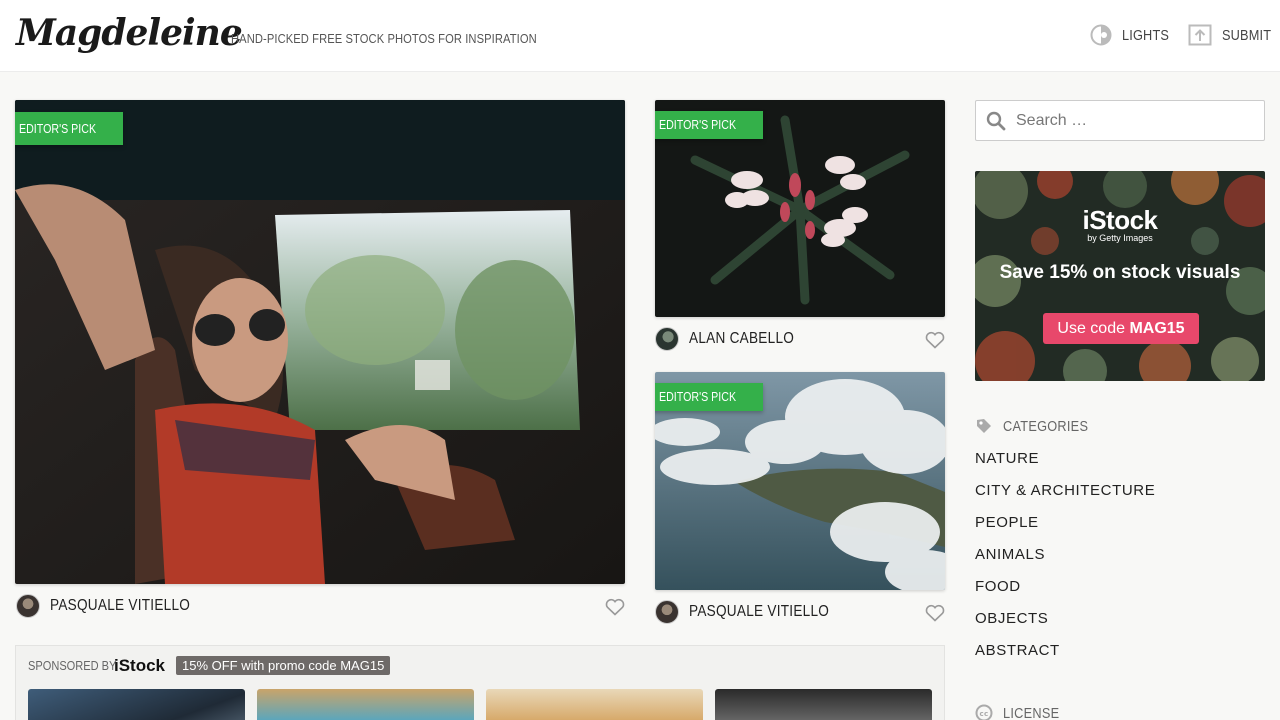 The width and height of the screenshot is (1280, 720). Describe the element at coordinates (800, 208) in the screenshot. I see `photo-flowers: EDITOR'S PICK` at that location.